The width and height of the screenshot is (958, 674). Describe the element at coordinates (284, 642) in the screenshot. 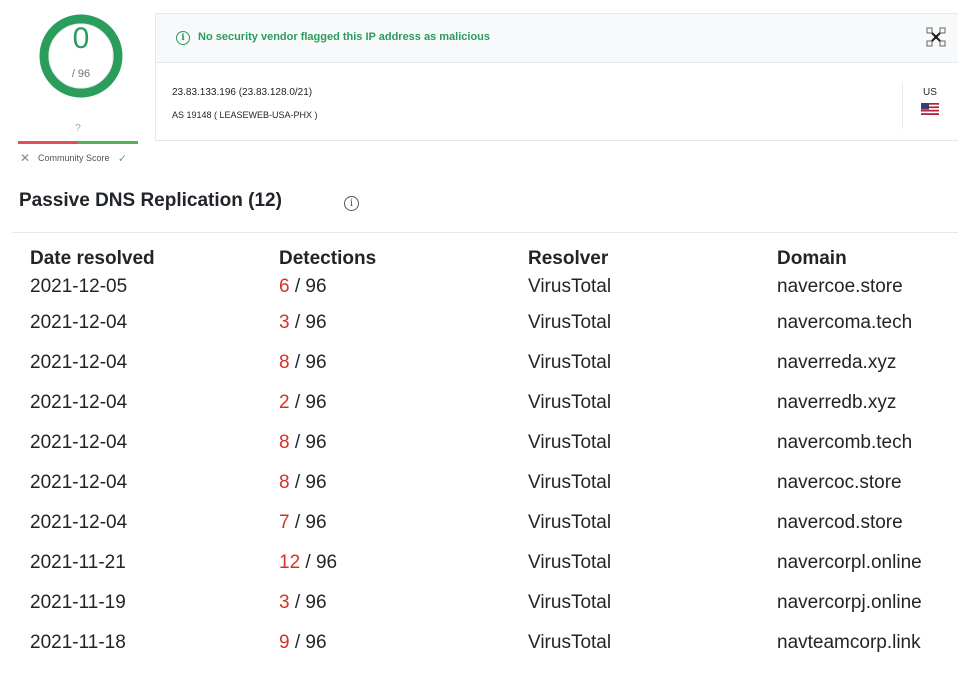

I see `detection-count: 9` at that location.